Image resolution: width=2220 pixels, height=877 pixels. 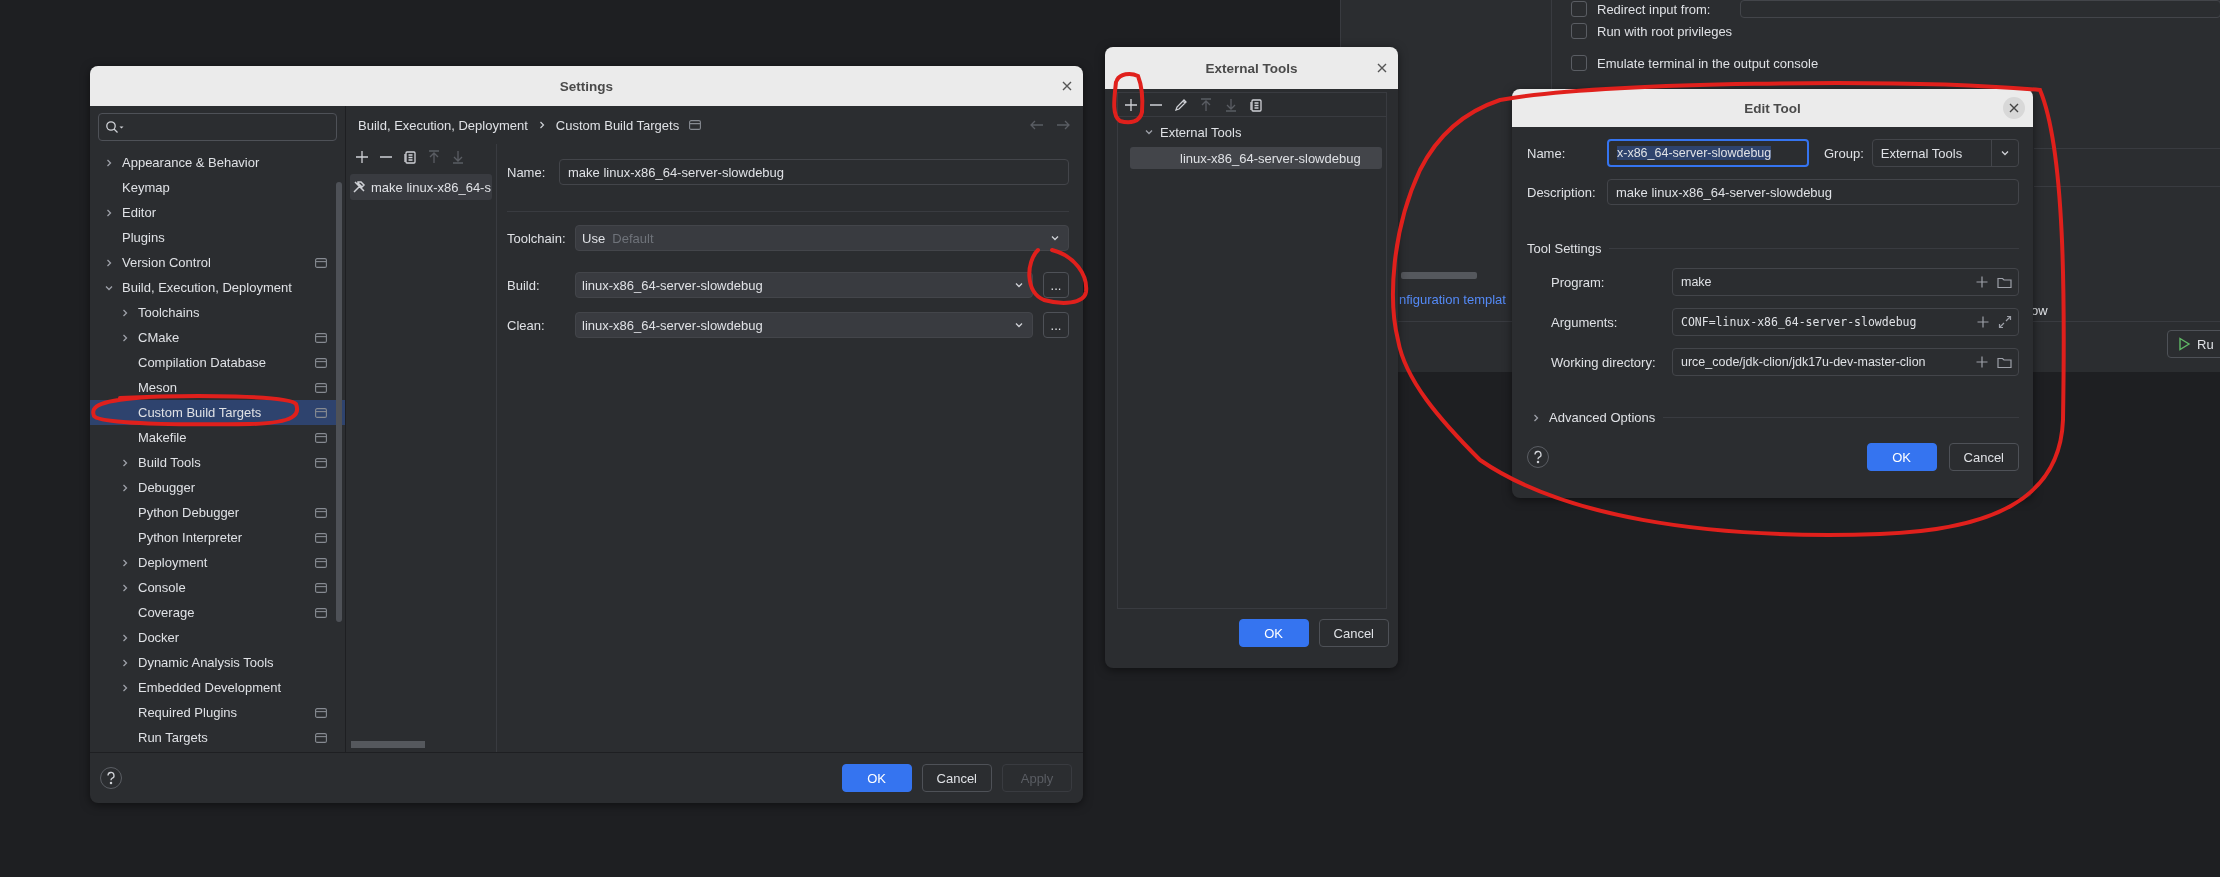 I want to click on tree-item: Python Interpreter, so click(x=217, y=537).